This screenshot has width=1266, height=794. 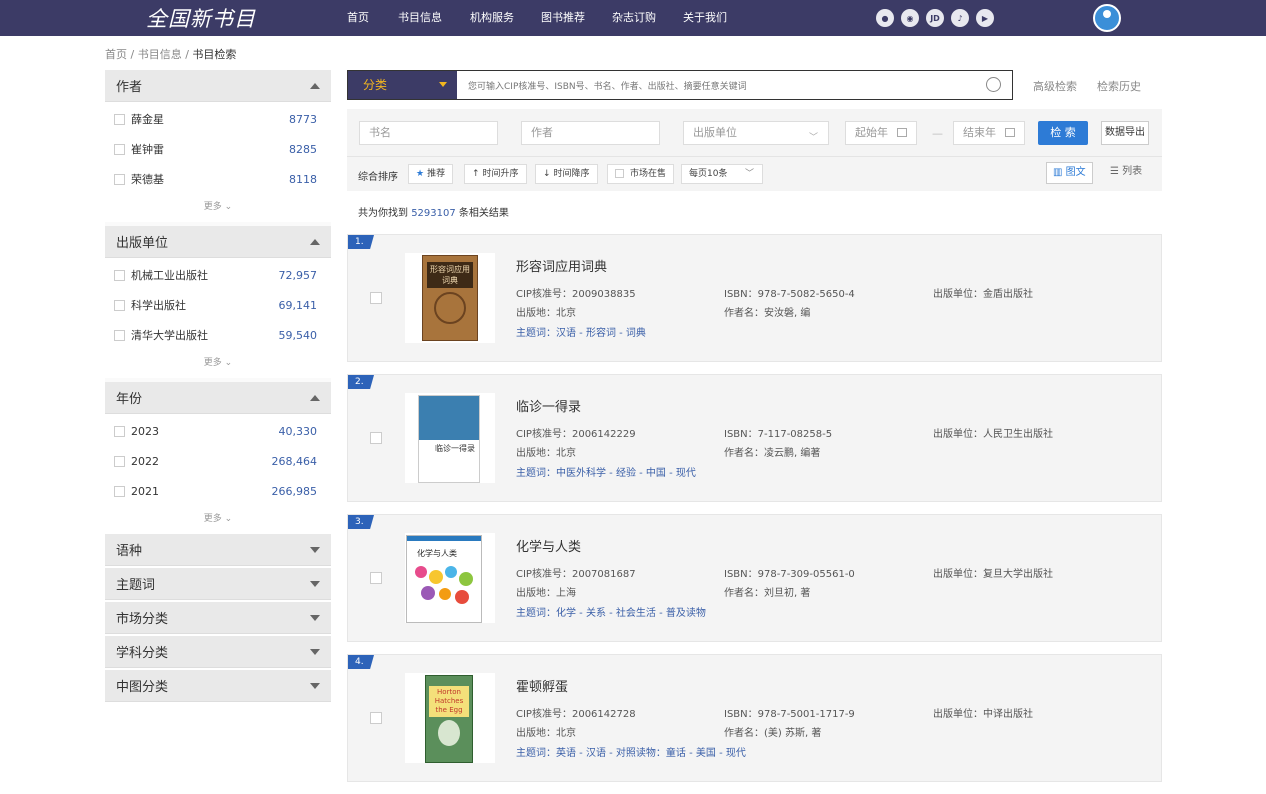 What do you see at coordinates (431, 174) in the screenshot?
I see `sort-recommend: ★ 推荐` at bounding box center [431, 174].